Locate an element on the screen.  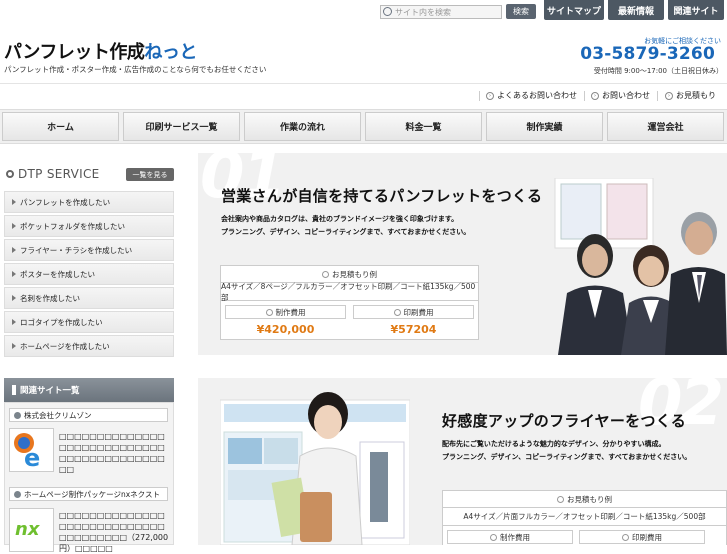
estimate-spec-row: A4サイズ／片面フルカラー／オフセット印刷／コート紙135kg／500部 is located at coordinates (584, 517).